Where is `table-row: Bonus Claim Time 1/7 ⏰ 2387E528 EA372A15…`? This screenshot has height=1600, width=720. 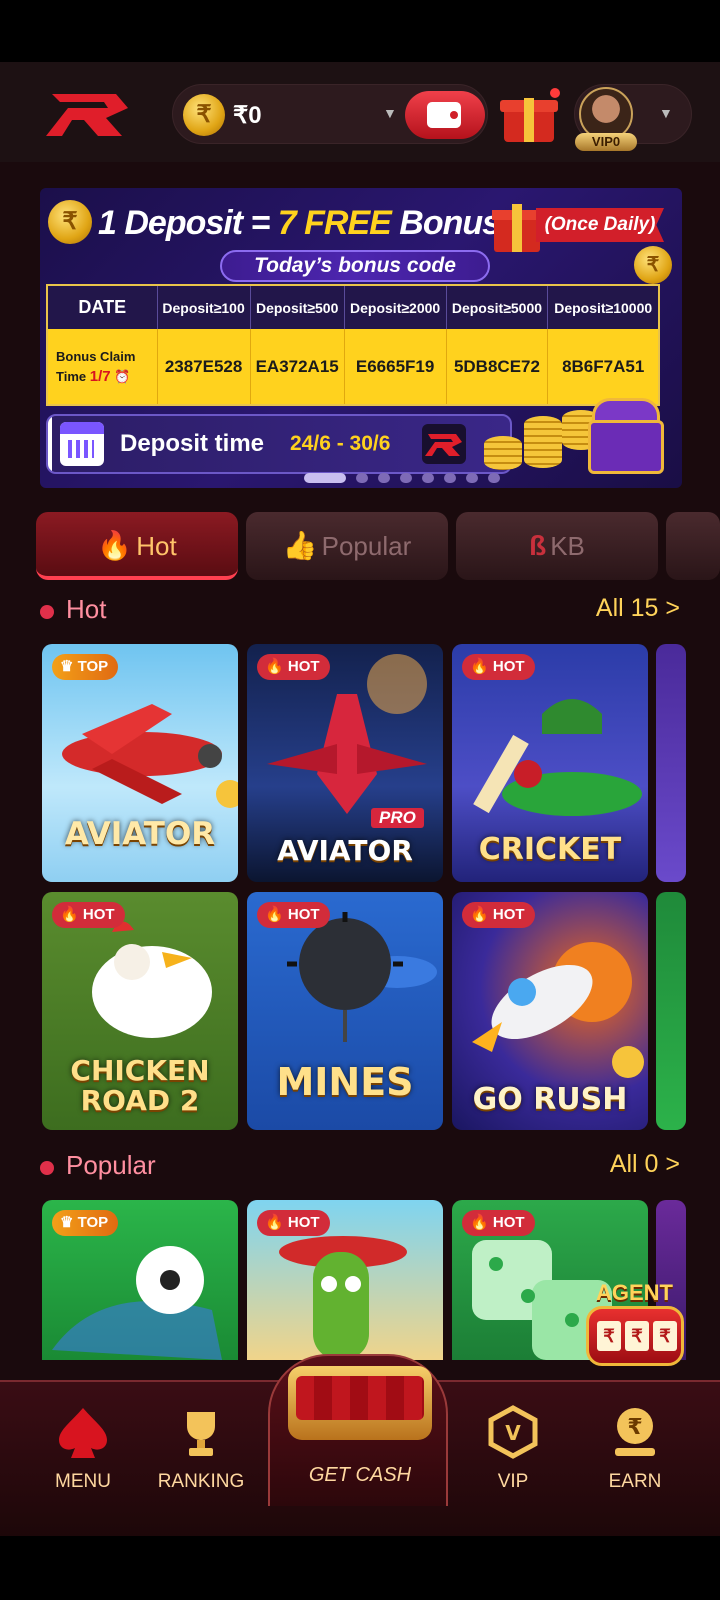
table-row: Bonus Claim Time 1/7 ⏰ 2387E528 EA372A15… is located at coordinates (353, 367).